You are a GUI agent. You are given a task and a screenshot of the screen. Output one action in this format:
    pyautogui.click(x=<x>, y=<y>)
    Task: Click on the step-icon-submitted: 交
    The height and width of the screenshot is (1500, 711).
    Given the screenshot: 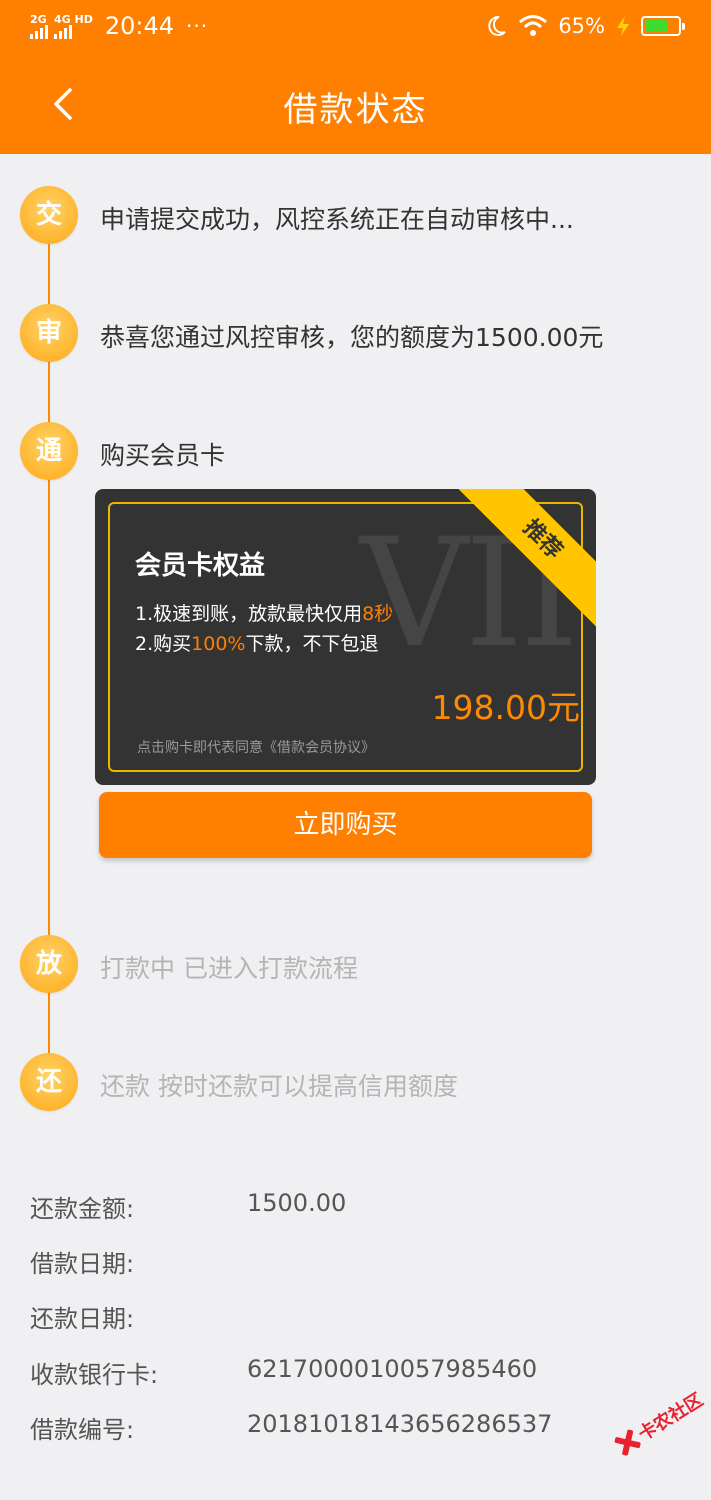 What is the action you would take?
    pyautogui.click(x=49, y=215)
    